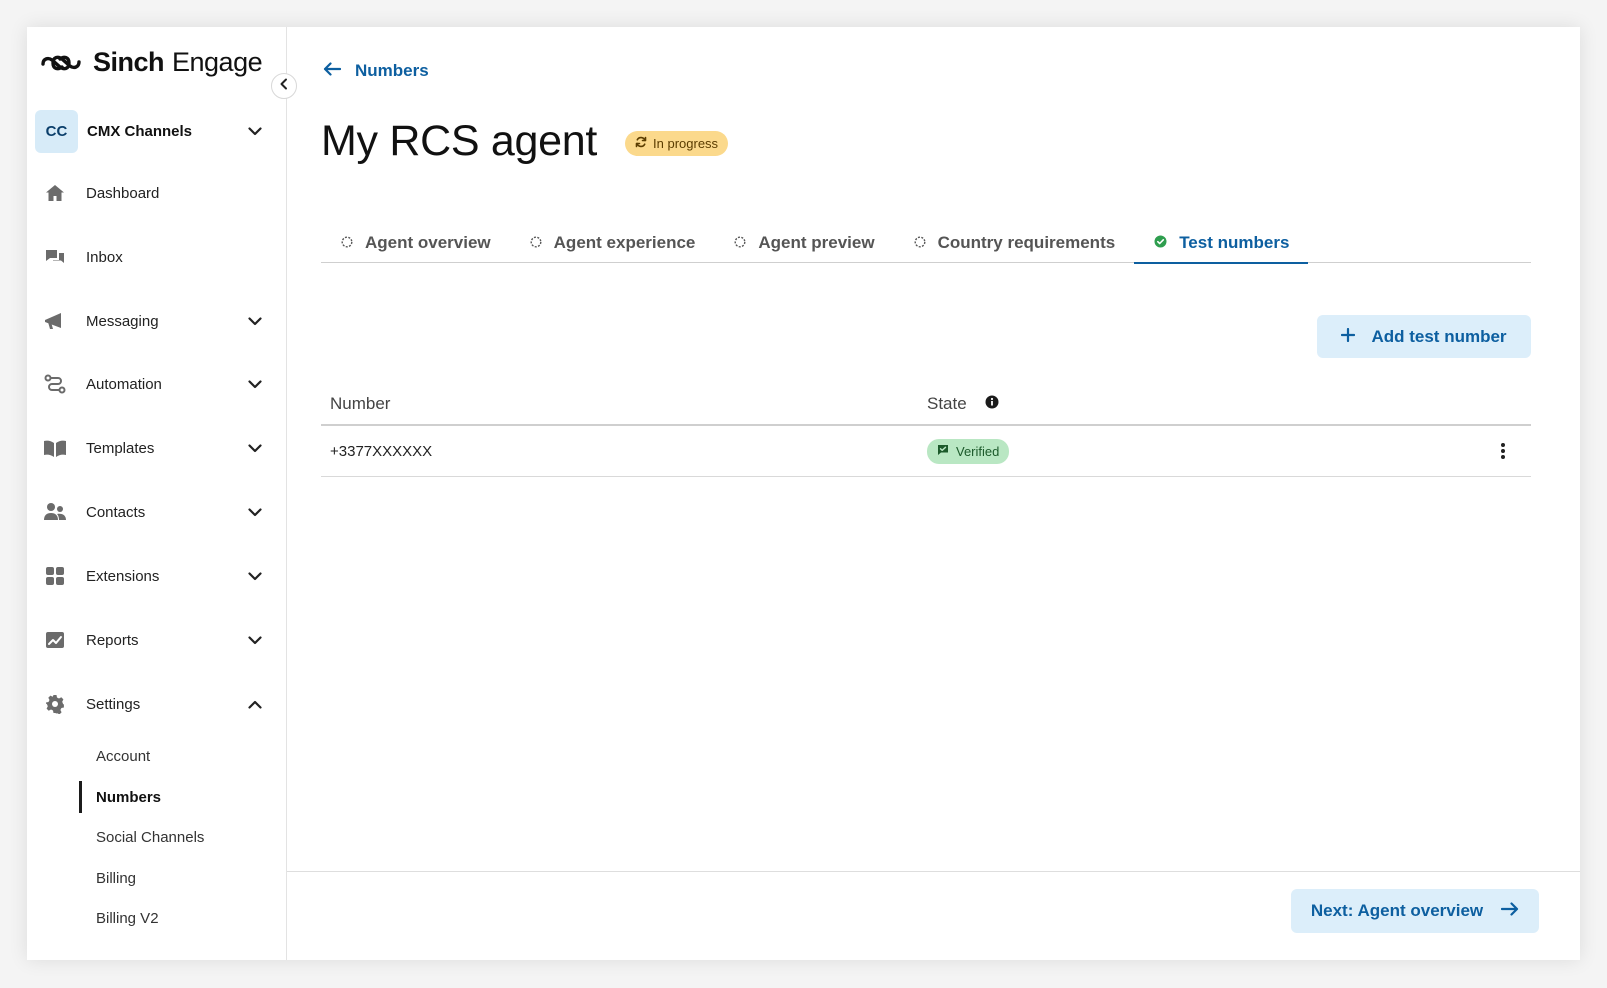 This screenshot has height=988, width=1607. Describe the element at coordinates (992, 404) in the screenshot. I see `info-icon` at that location.